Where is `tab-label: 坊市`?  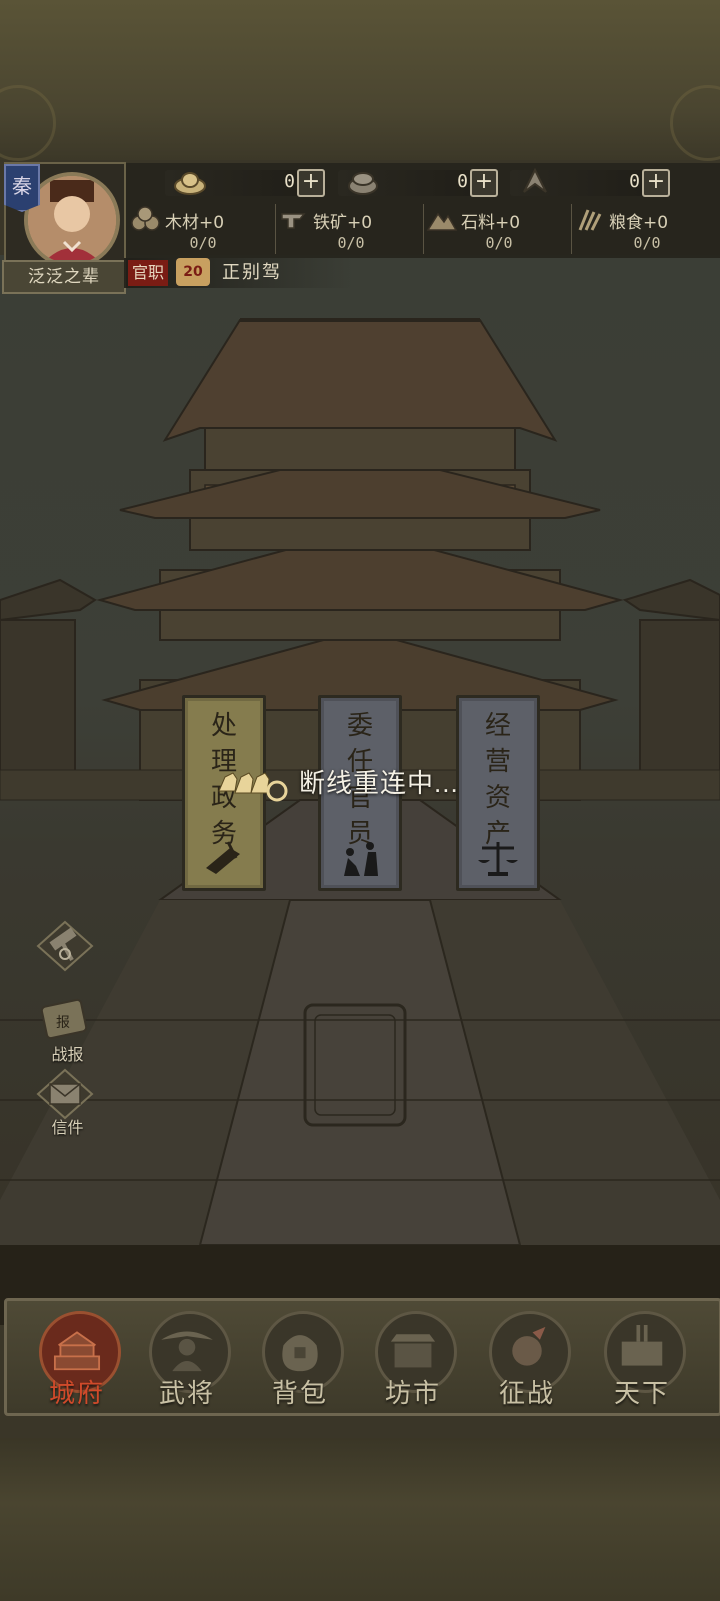 tab-label: 坊市 is located at coordinates (412, 1394).